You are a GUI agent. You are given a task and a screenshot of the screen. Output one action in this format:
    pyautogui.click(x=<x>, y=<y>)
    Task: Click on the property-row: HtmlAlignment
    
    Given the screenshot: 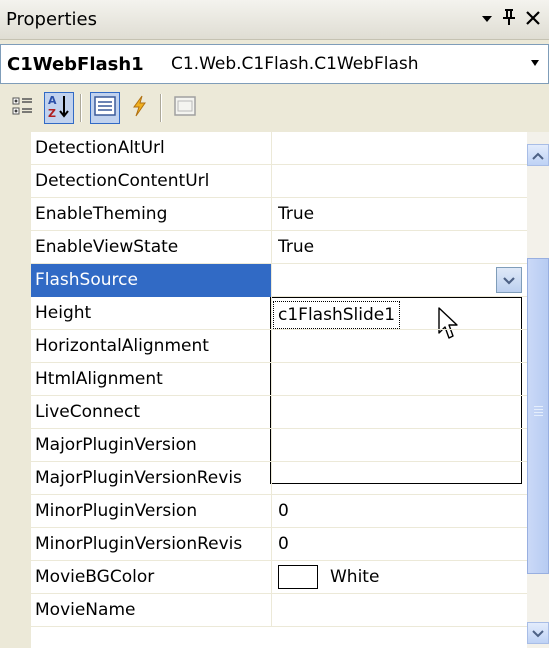 What is the action you would take?
    pyautogui.click(x=279, y=379)
    